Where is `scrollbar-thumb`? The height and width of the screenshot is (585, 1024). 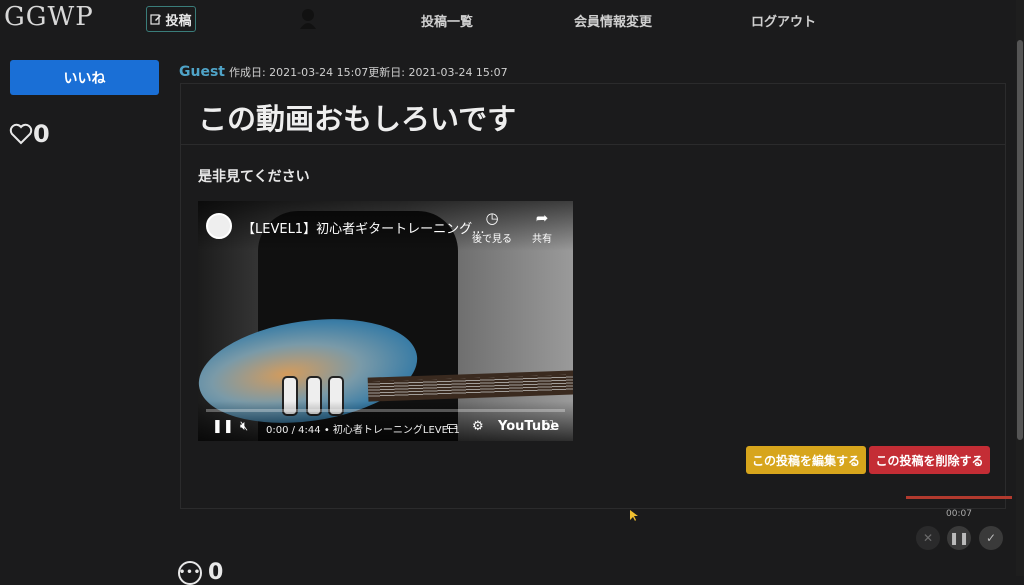 scrollbar-thumb is located at coordinates (1020, 240).